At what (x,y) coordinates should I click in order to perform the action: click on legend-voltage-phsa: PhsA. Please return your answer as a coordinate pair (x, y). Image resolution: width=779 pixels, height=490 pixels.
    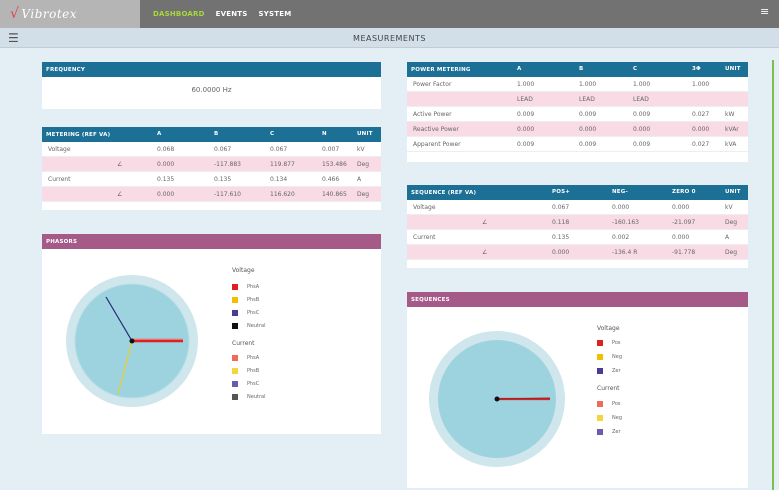
    Looking at the image, I should click on (245, 287).